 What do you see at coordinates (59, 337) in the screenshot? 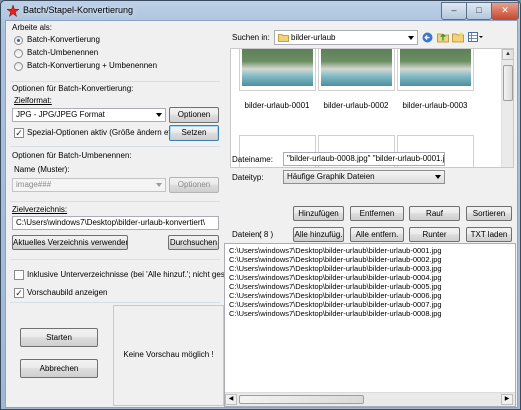
I see `start-button: Starten` at bounding box center [59, 337].